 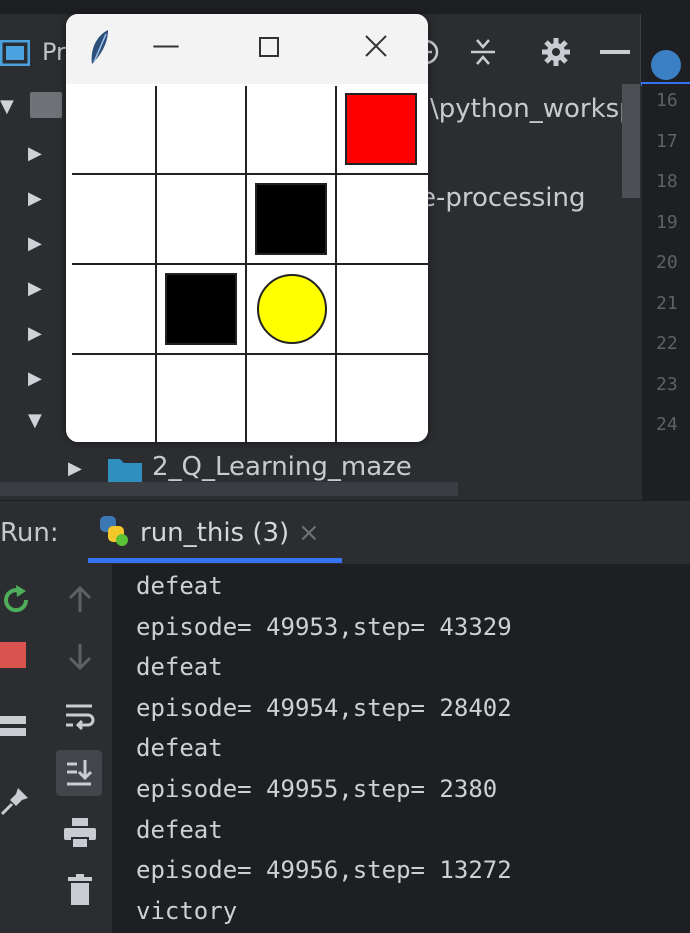 I want to click on python-file-icon, so click(x=666, y=65).